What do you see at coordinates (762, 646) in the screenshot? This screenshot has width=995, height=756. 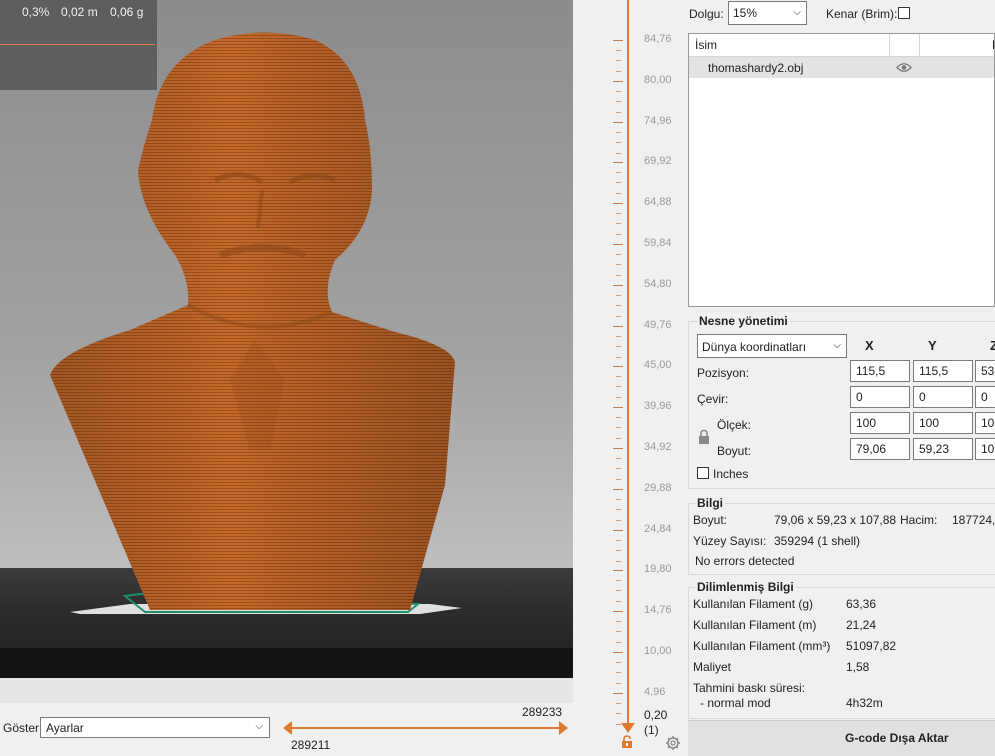 I see `filament-mm3-label: Kullanılan Filament (mm³)` at bounding box center [762, 646].